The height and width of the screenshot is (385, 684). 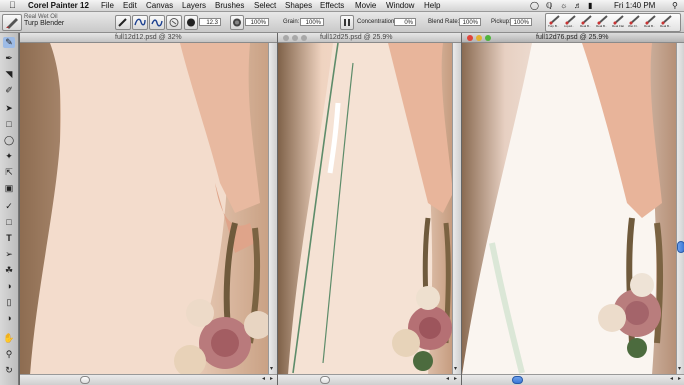 What do you see at coordinates (85, 380) in the screenshot?
I see `document-1-hscroll-thumb` at bounding box center [85, 380].